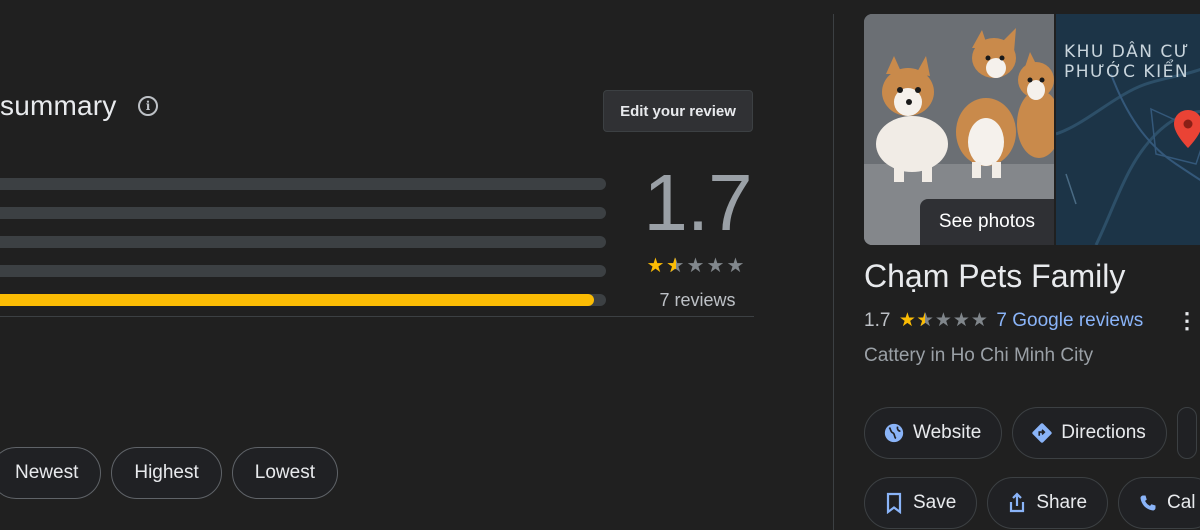  What do you see at coordinates (894, 503) in the screenshot?
I see `bookmark-icon` at bounding box center [894, 503].